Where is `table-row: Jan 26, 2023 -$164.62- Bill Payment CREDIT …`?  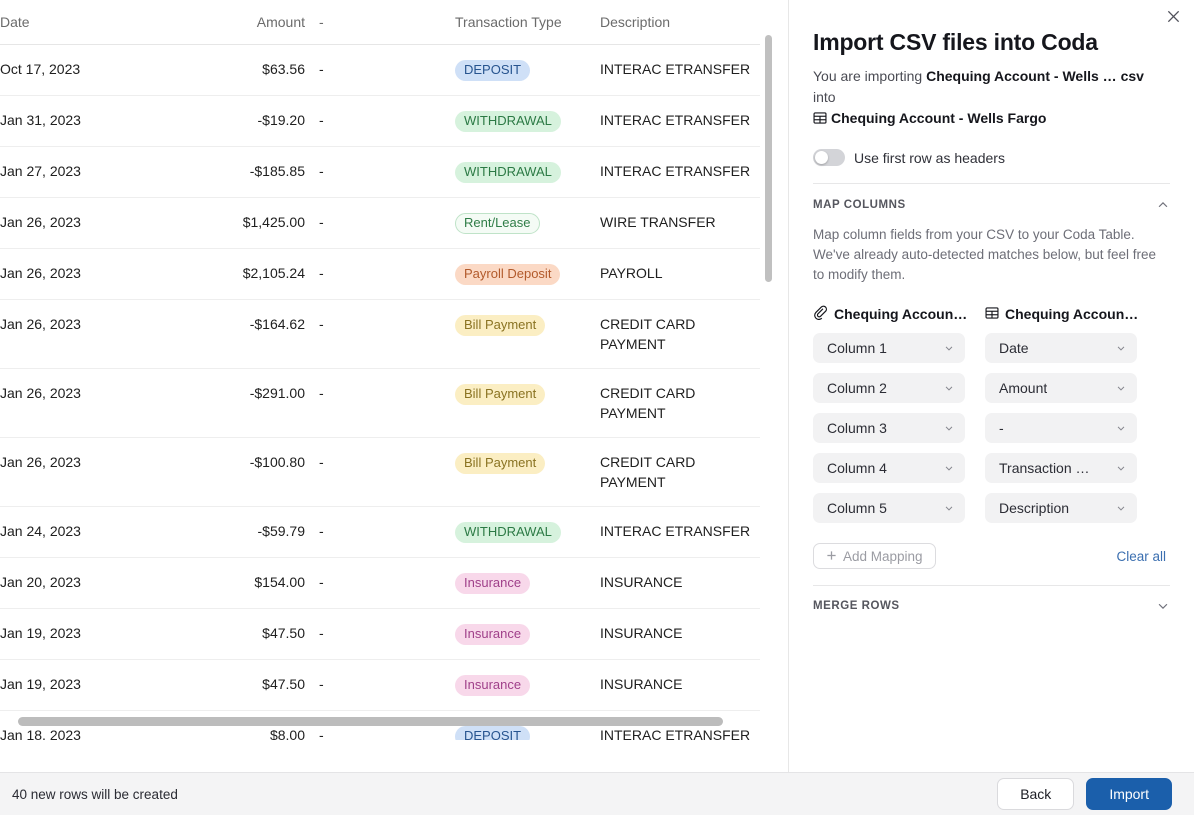
table-row: Jan 26, 2023 -$164.62- Bill Payment CREDIT … is located at coordinates (380, 334).